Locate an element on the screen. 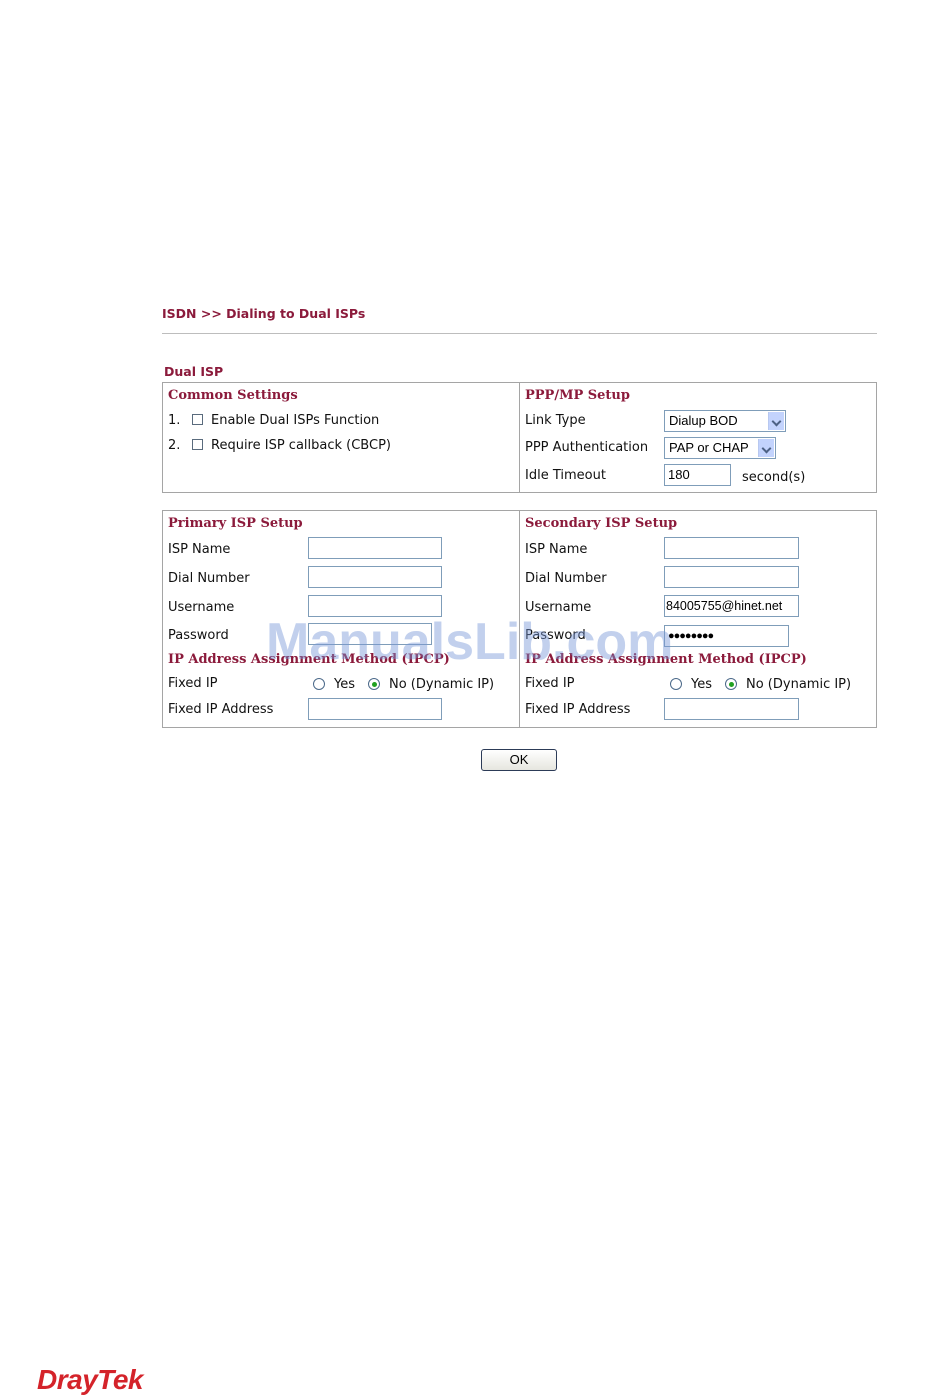  secondary-fixed-ip-yes-radio is located at coordinates (676, 684).